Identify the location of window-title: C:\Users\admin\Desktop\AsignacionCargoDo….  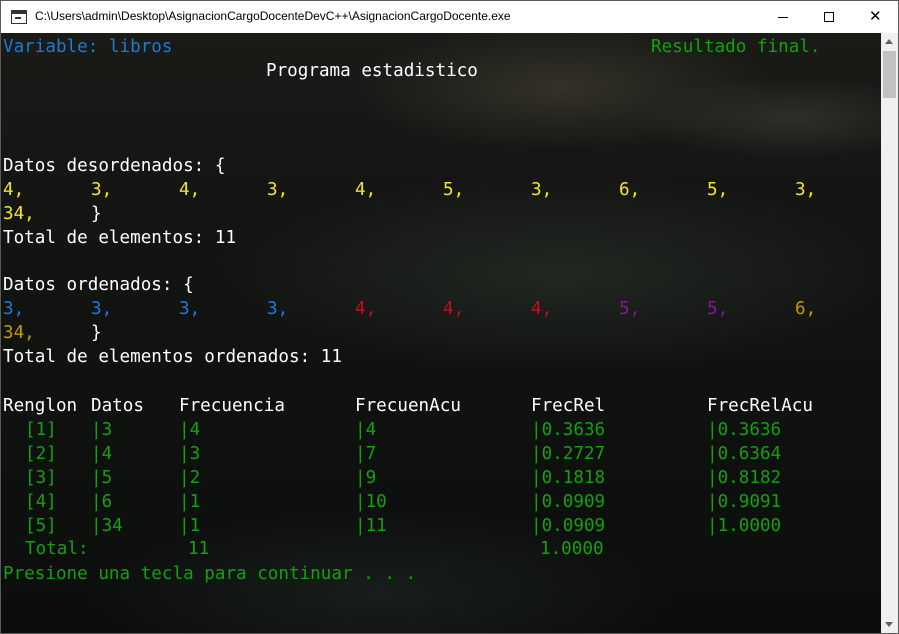
(273, 16).